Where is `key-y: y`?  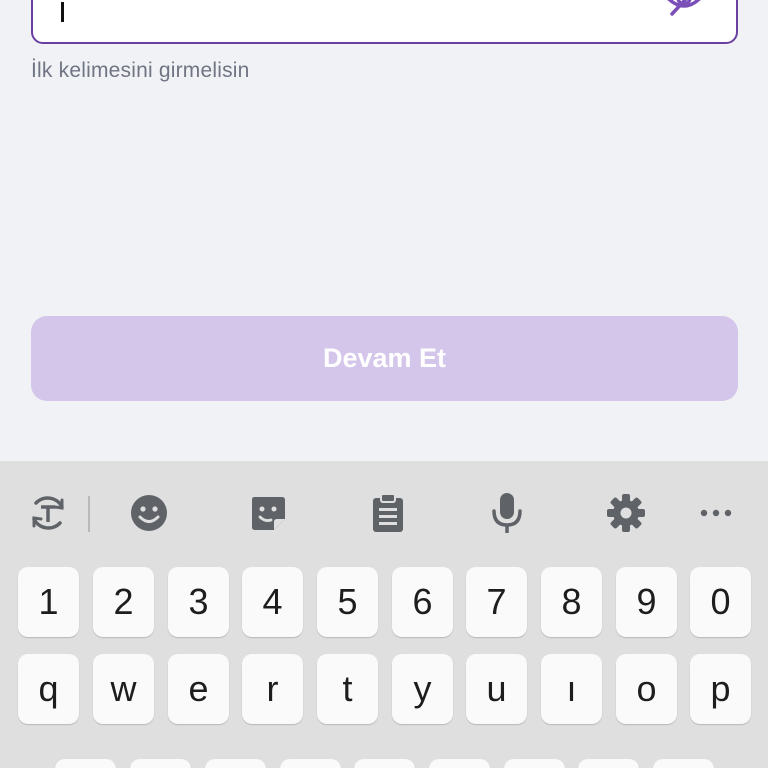 key-y: y is located at coordinates (422, 689).